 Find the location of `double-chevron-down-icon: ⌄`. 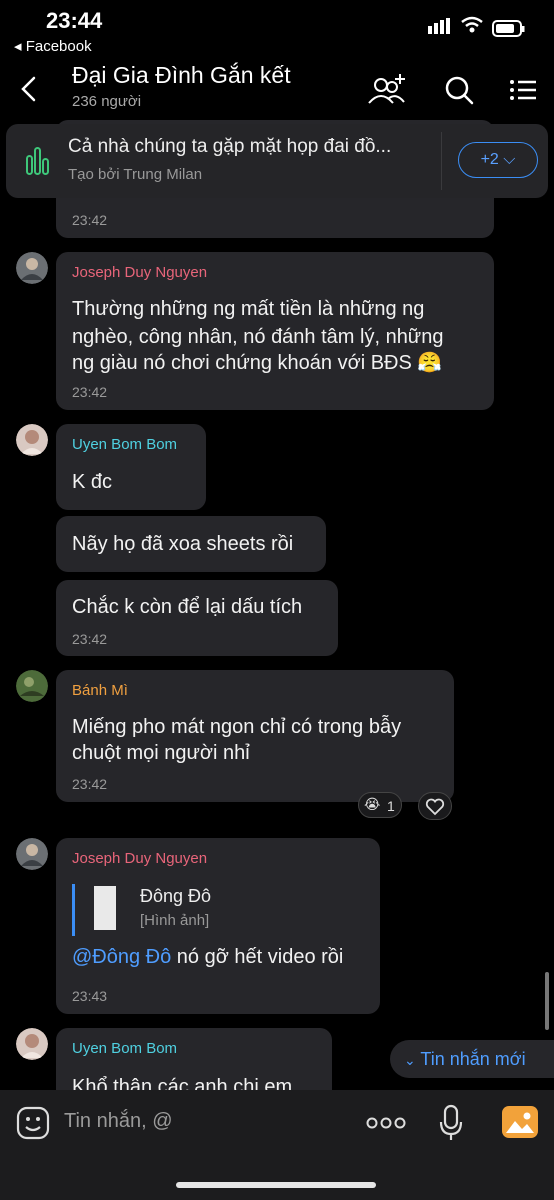

double-chevron-down-icon: ⌄ is located at coordinates (410, 1060).